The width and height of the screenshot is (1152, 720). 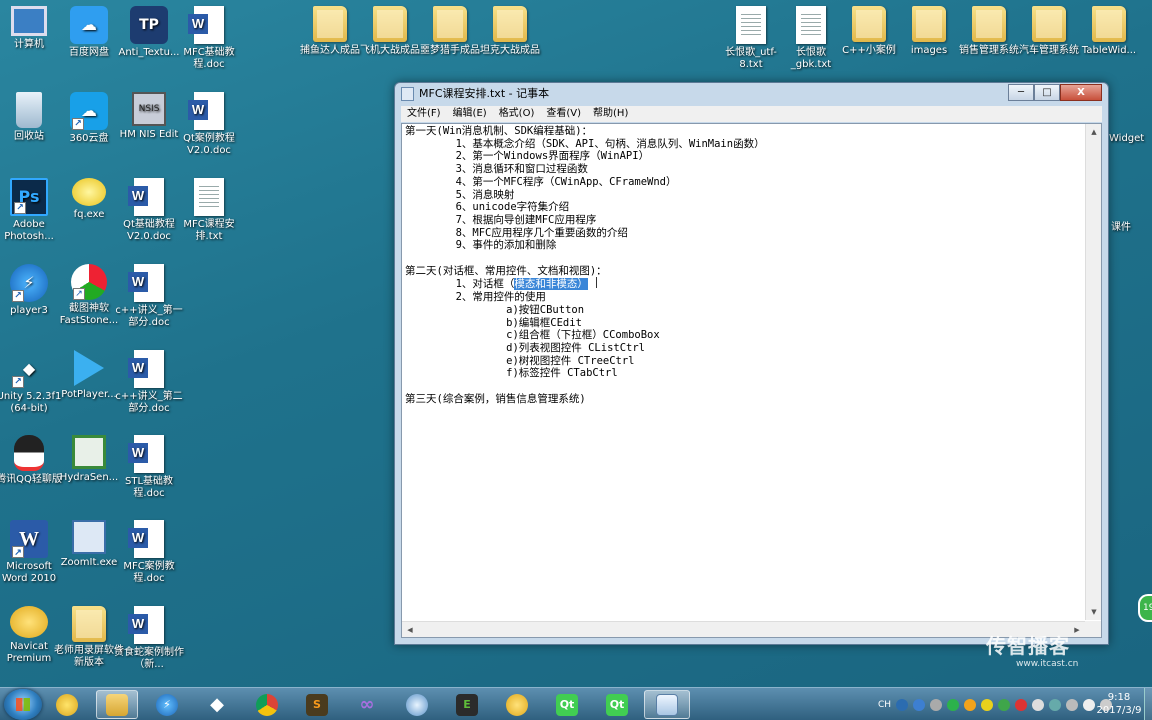 I want to click on desktop-icon-widget-partial: Widget, so click(x=1126, y=138).